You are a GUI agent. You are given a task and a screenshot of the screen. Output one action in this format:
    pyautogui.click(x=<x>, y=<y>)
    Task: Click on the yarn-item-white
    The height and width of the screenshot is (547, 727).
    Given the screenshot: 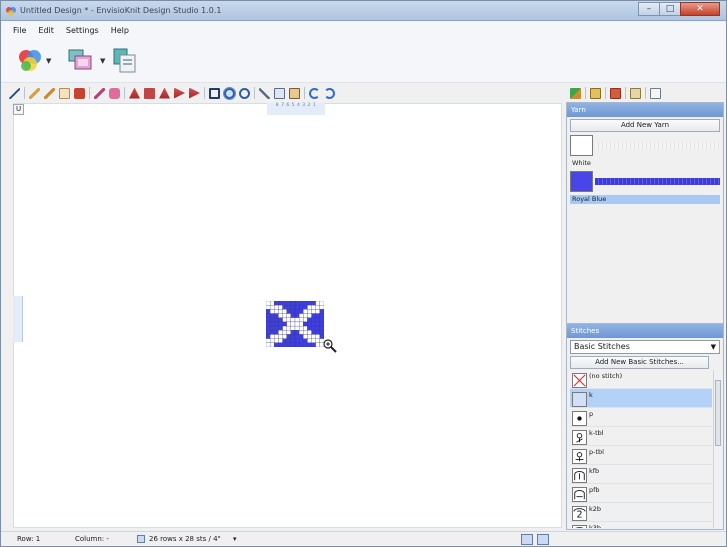 What is the action you would take?
    pyautogui.click(x=645, y=146)
    